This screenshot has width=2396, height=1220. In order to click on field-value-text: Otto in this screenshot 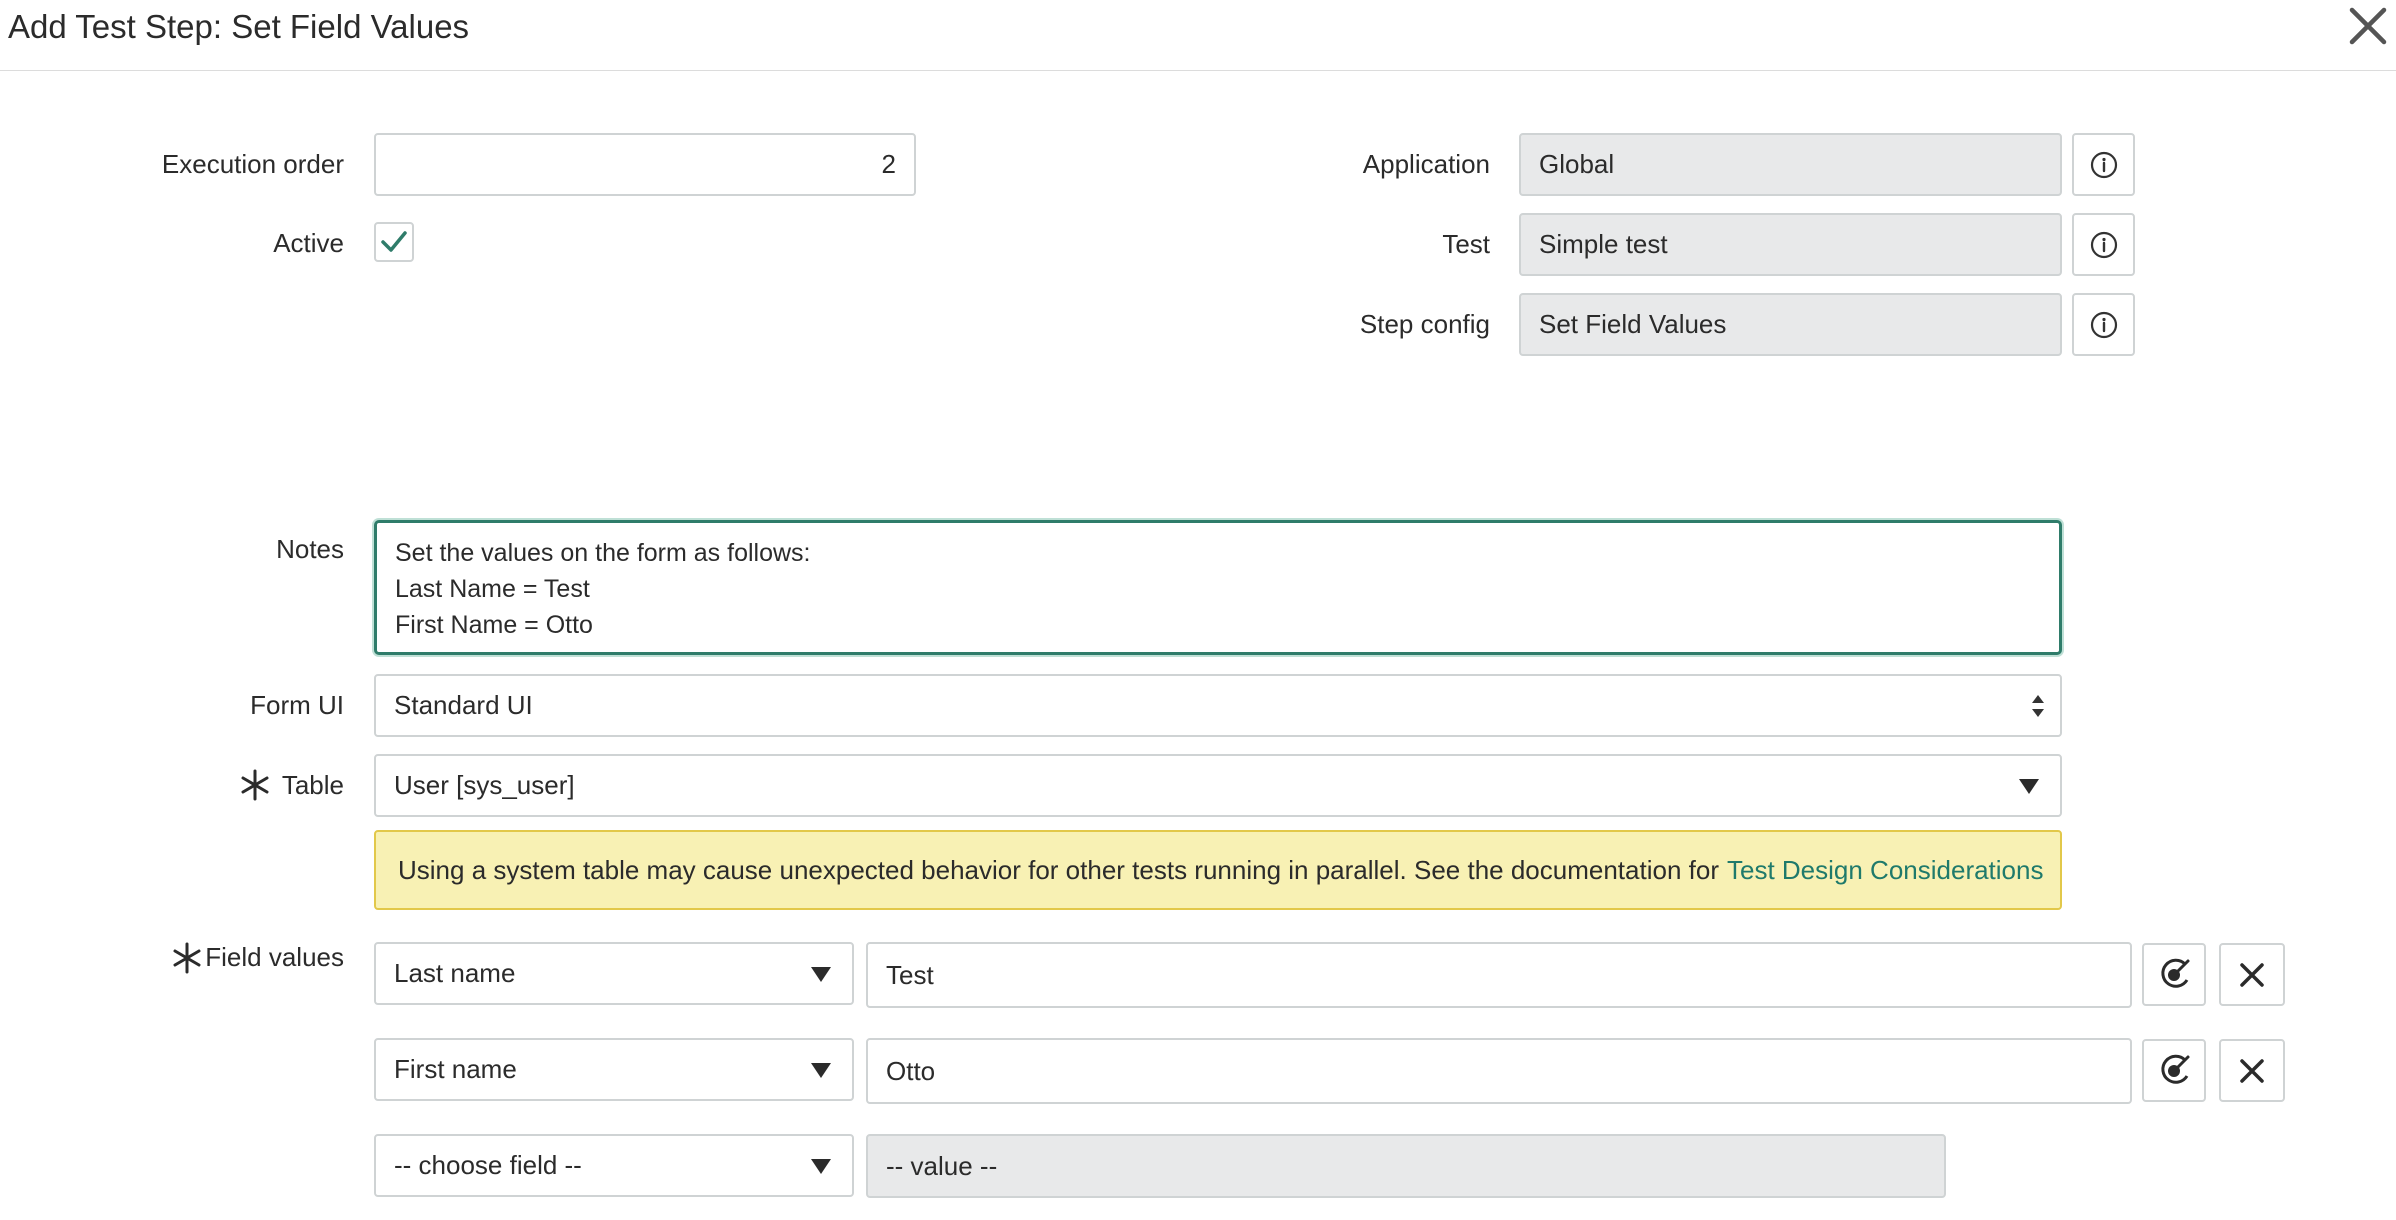, I will do `click(911, 1070)`.